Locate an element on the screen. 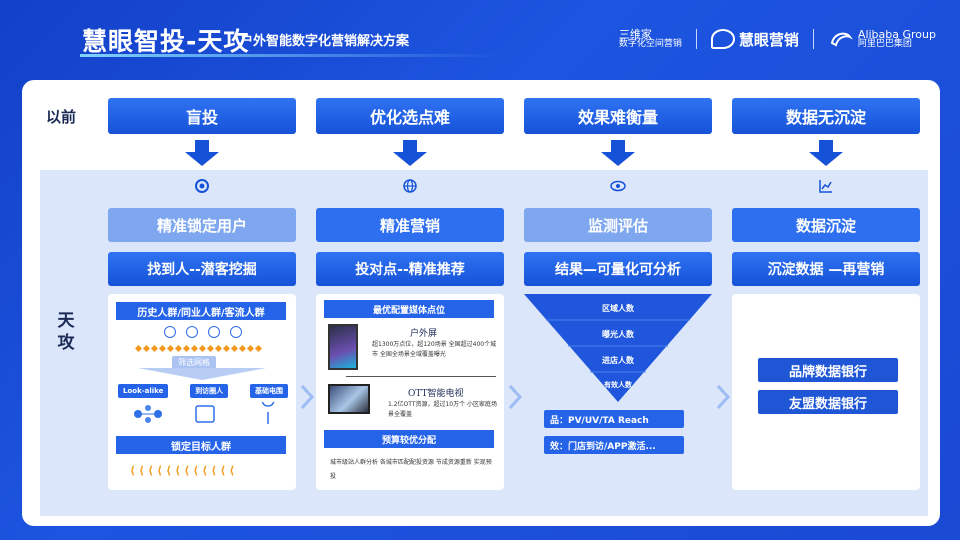  chip-lookalike: Look-alike is located at coordinates (143, 391).